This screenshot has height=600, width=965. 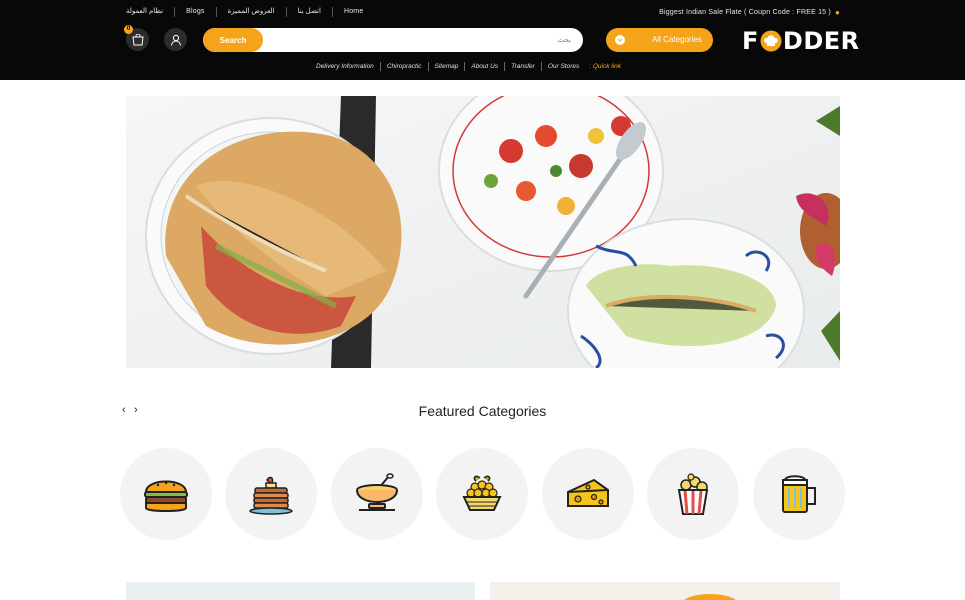 I want to click on category-fruit, so click(x=482, y=494).